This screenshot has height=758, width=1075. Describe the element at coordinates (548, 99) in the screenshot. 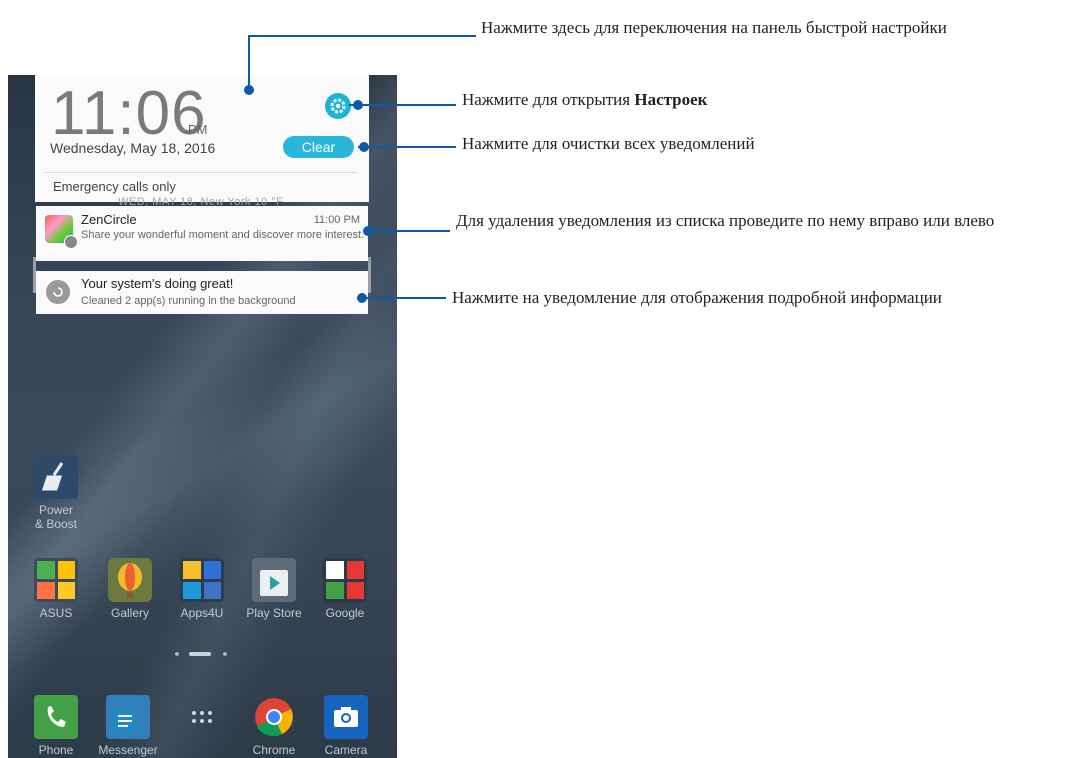

I see `callout-settings-text: Нажмите для открытия` at that location.